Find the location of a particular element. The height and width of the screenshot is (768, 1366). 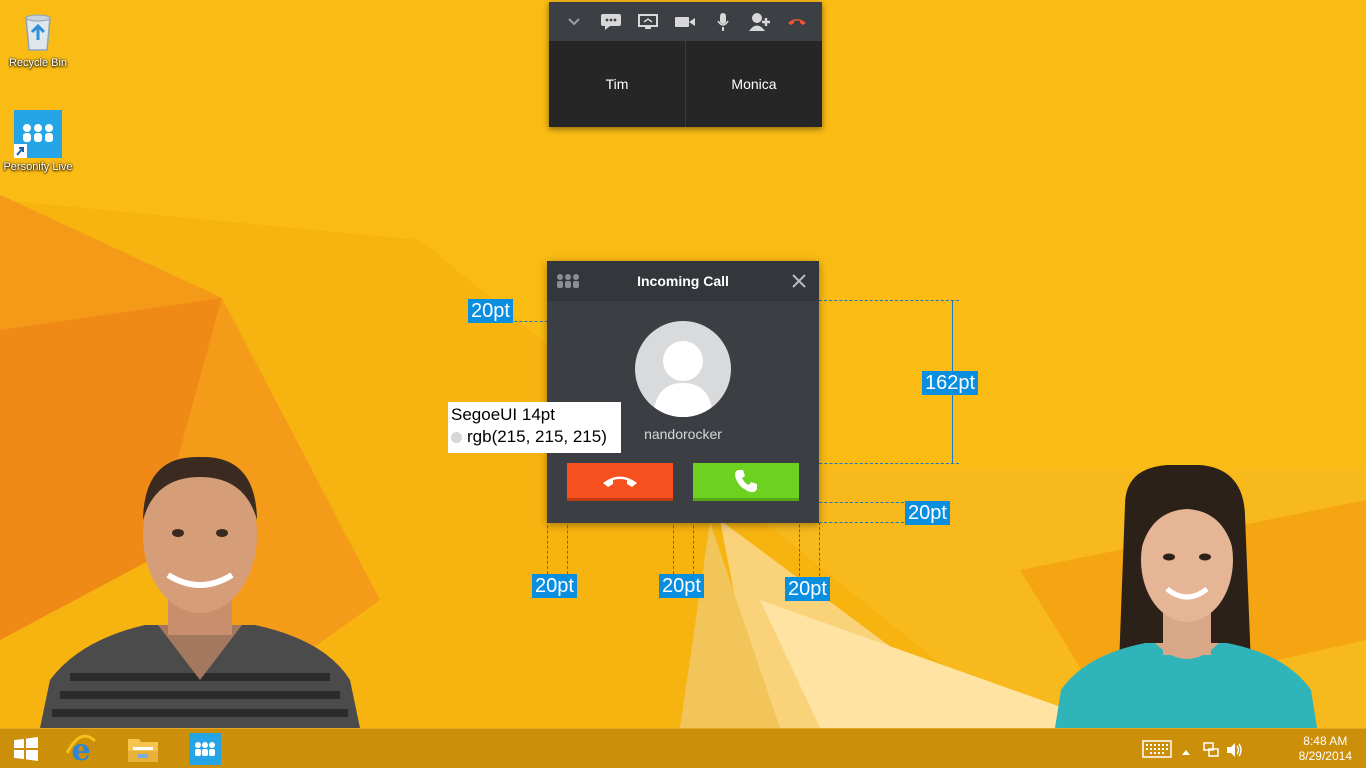

internet-explorer-icon: e is located at coordinates (81, 749).